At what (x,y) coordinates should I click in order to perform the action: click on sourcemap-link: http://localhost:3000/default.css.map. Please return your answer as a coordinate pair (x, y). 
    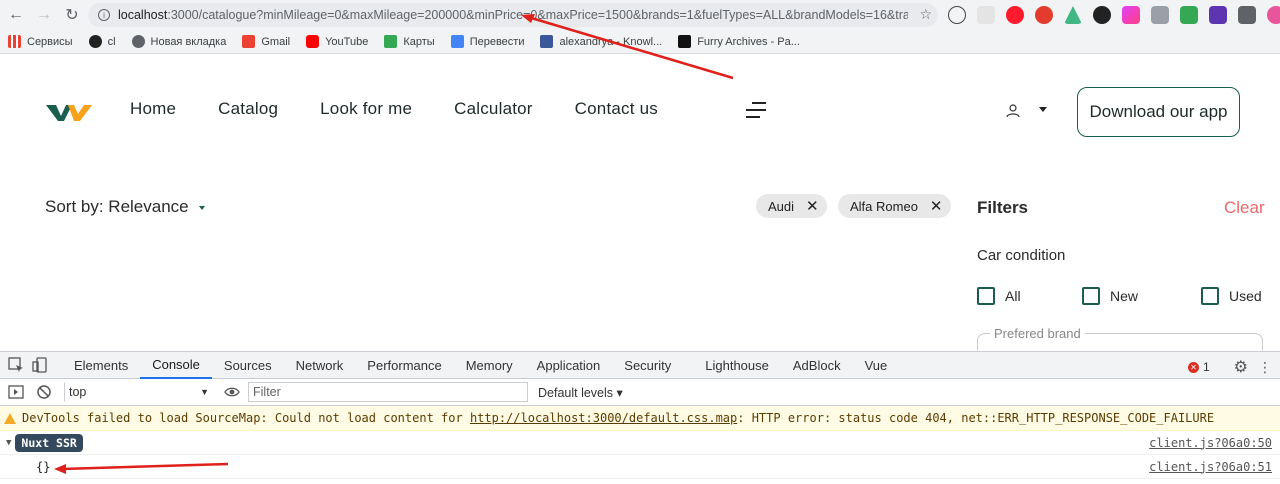
    Looking at the image, I should click on (603, 418).